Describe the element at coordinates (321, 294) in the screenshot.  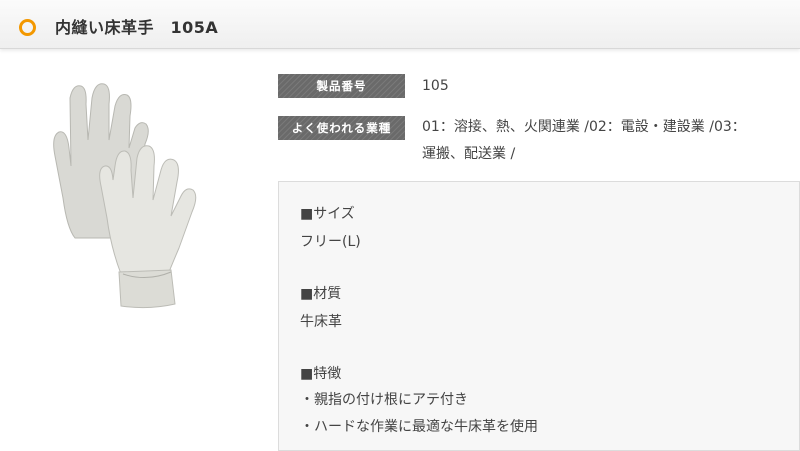
I see `material-heading: ■材質` at that location.